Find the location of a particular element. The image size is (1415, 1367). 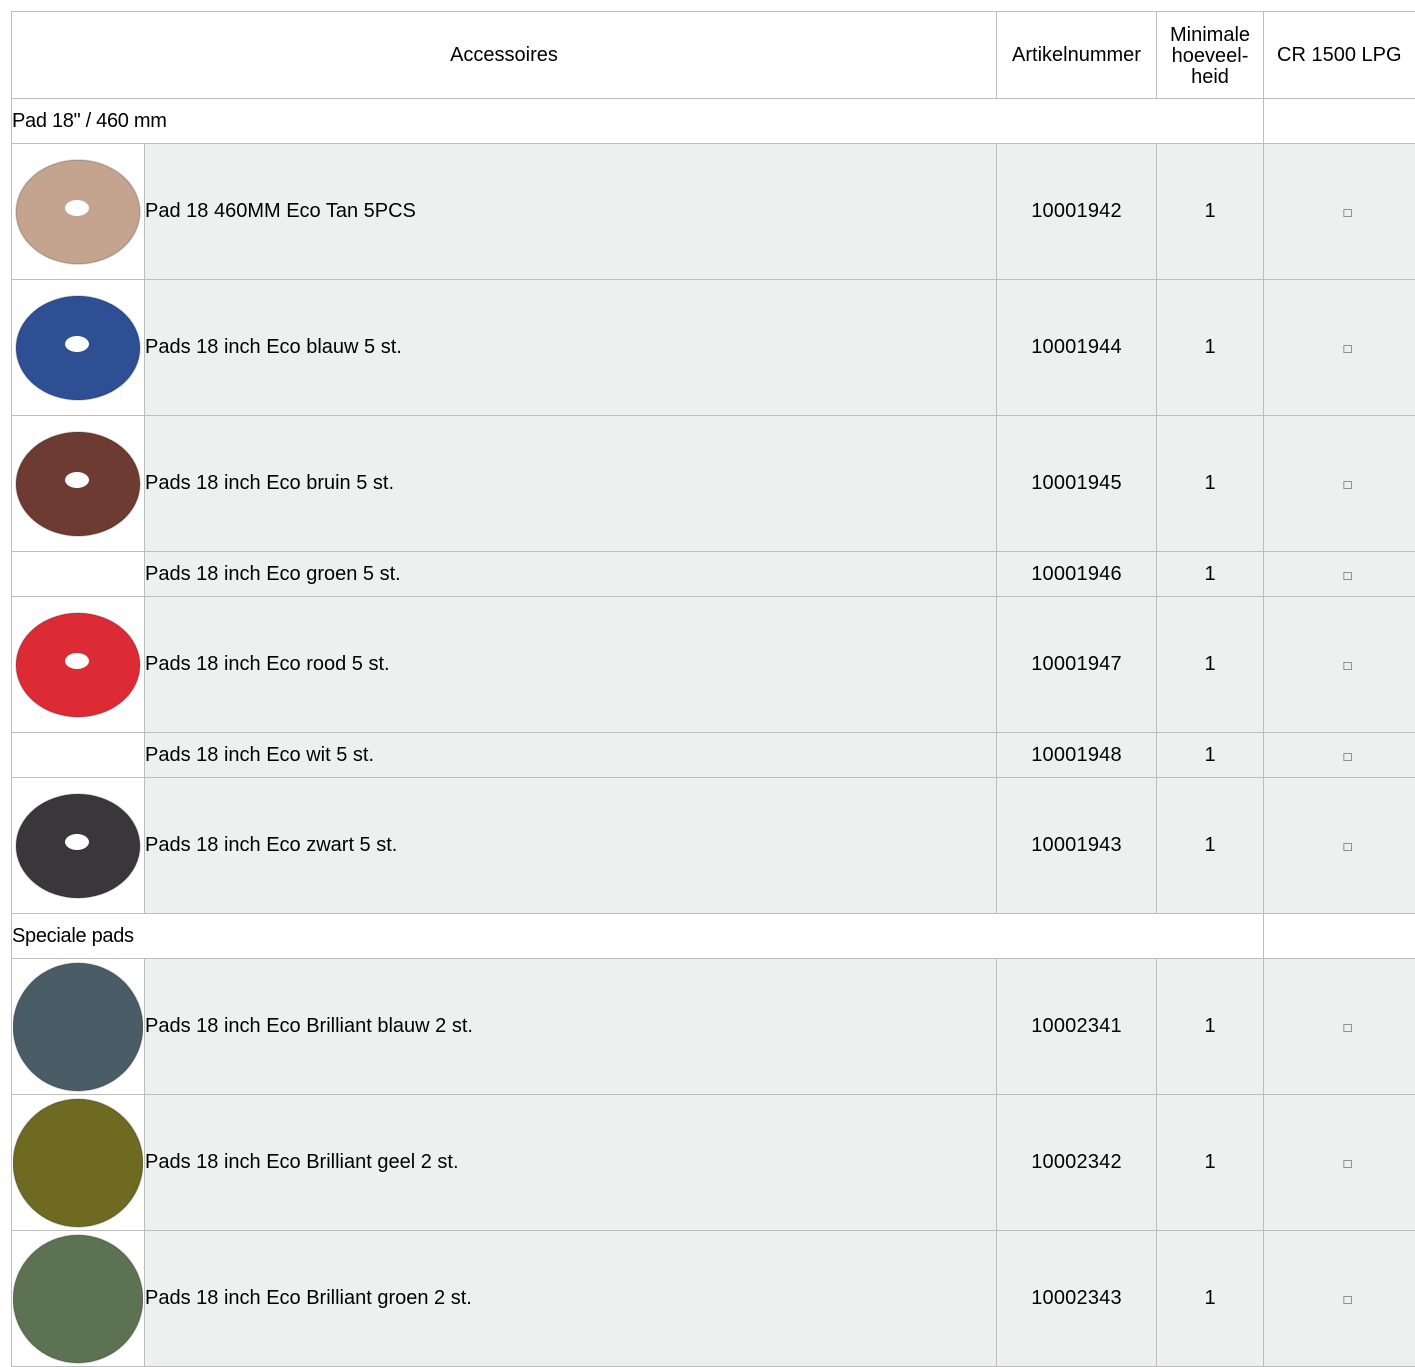

section-row: Pad 18" / 460 mm is located at coordinates (713, 121).